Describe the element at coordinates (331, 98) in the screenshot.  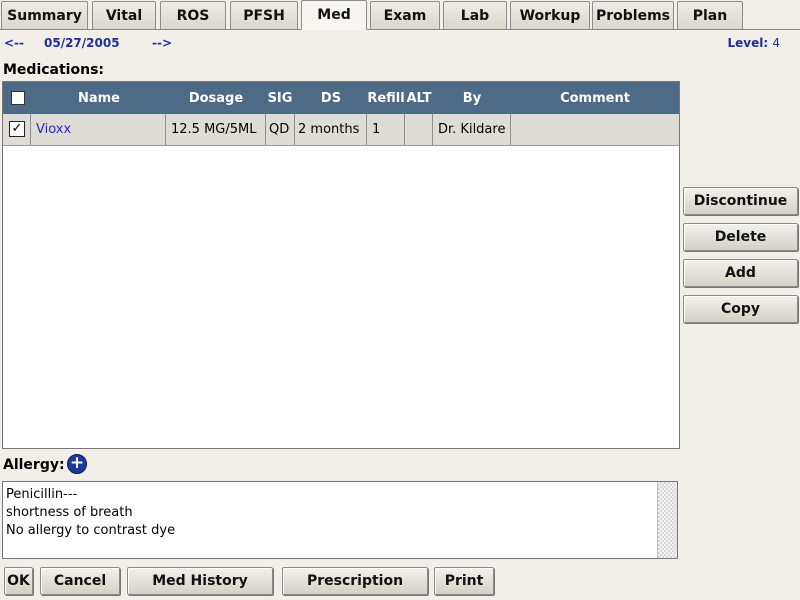
I see `column-header-ds: DS` at that location.